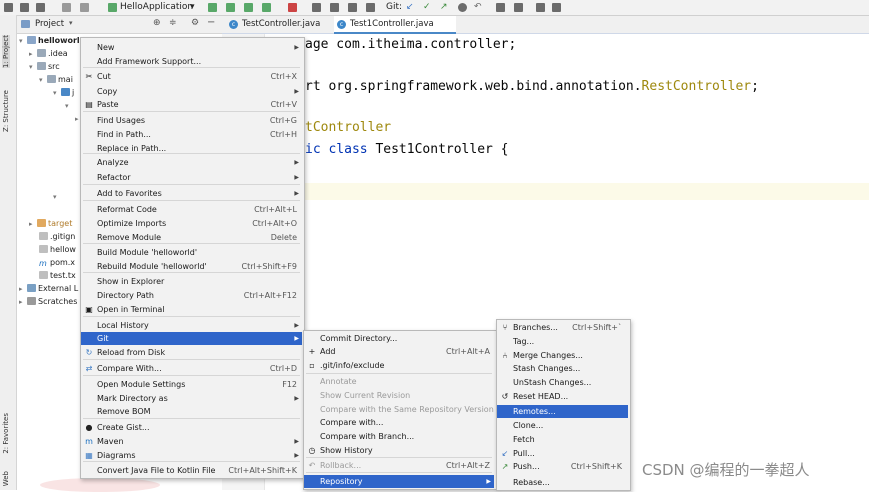 Image resolution: width=869 pixels, height=492 pixels. What do you see at coordinates (57, 249) in the screenshot?
I see `tree-item-iml: hellow` at bounding box center [57, 249].